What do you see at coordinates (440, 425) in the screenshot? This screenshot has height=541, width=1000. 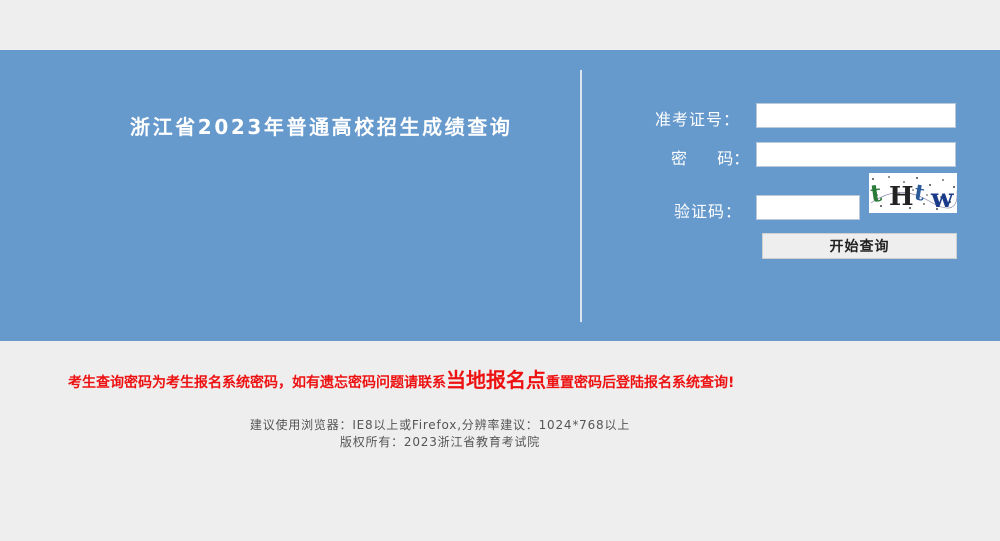 I see `browser-recommendation: 建议使用浏览器：IE8以上或Firefox,分辨率建议：1024*768以上` at bounding box center [440, 425].